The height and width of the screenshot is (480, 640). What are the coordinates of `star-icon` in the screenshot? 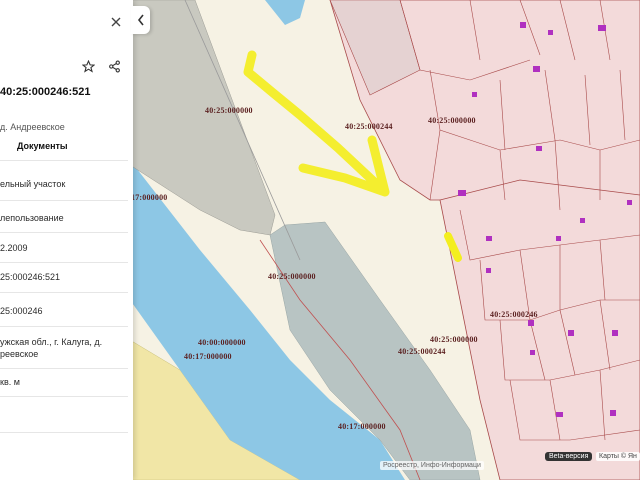 It's located at (88, 66).